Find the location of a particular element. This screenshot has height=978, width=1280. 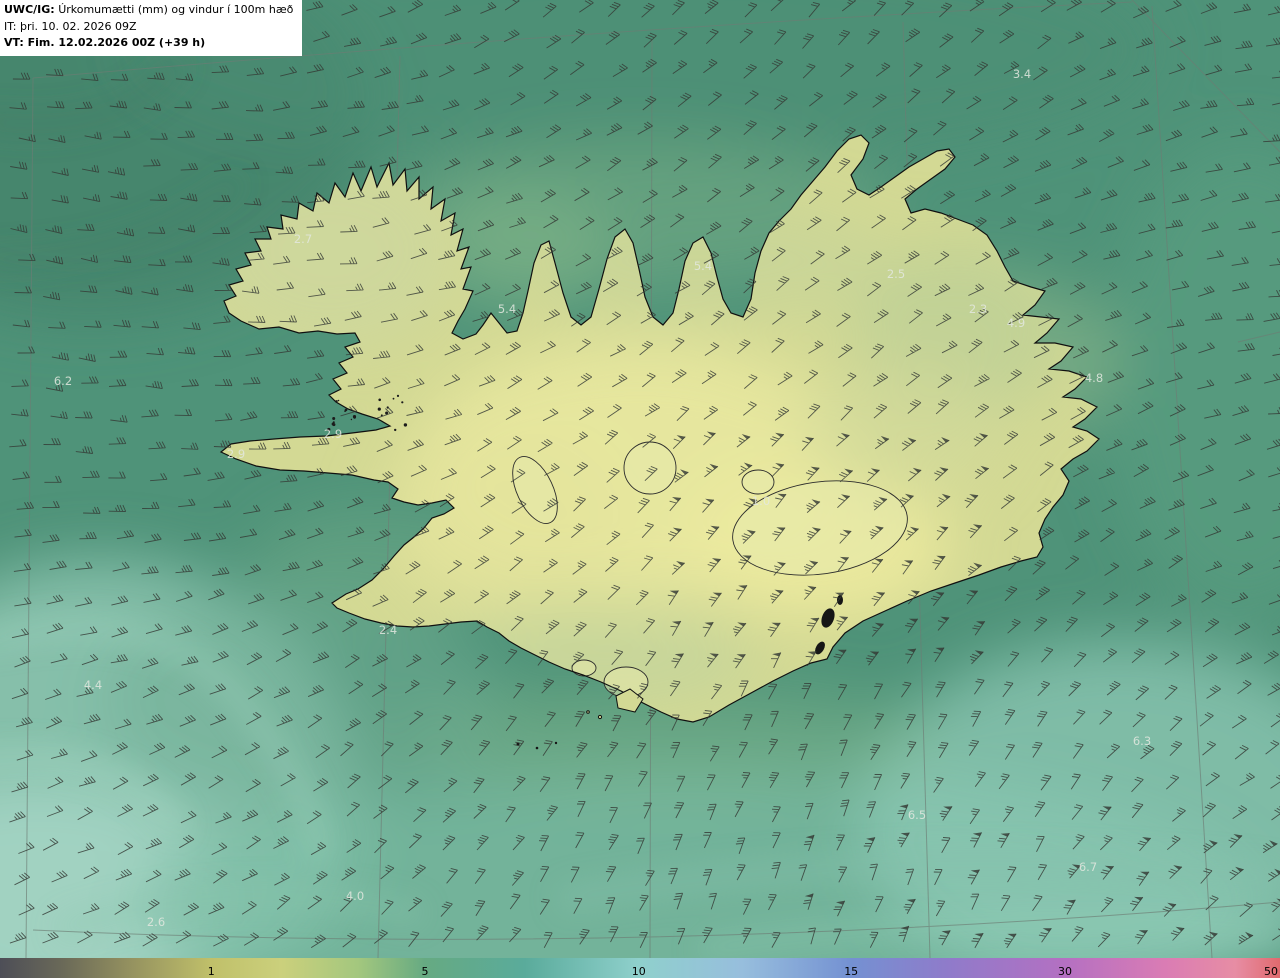

contour-label: 2.6 is located at coordinates (156, 922).